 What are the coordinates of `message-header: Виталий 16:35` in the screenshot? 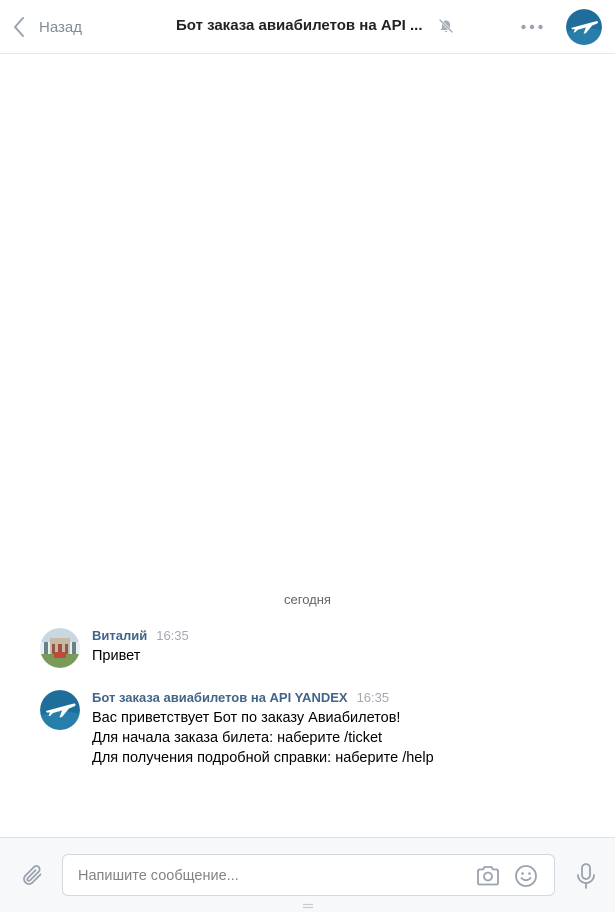 It's located at (140, 637).